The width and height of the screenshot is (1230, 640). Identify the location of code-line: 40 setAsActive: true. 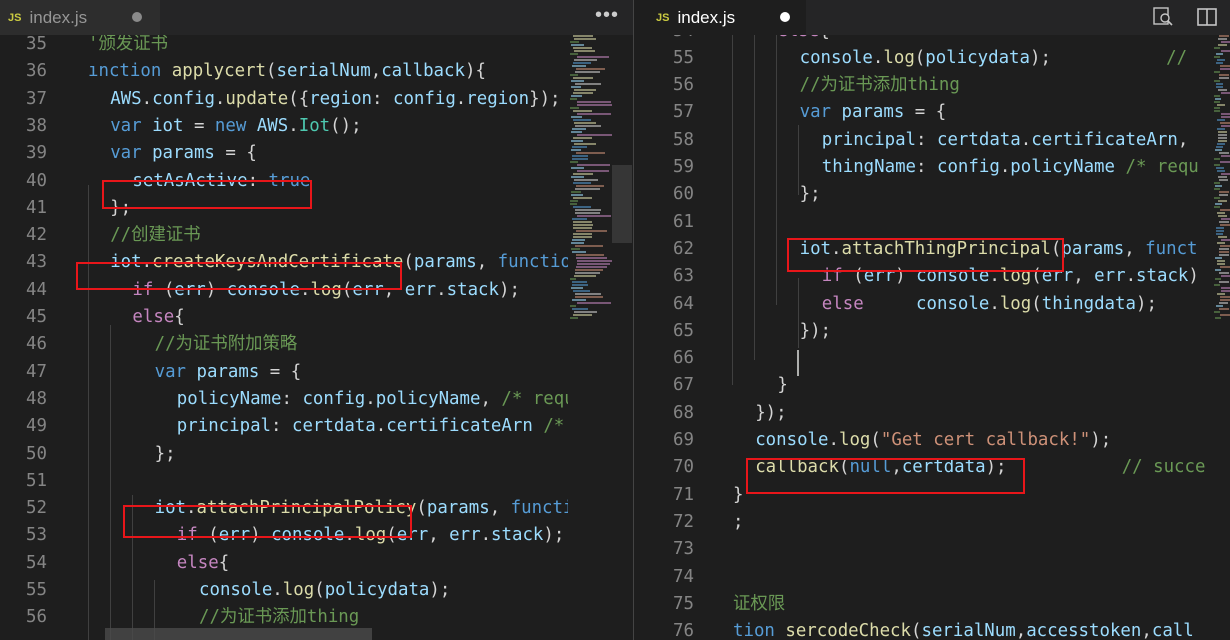
(316, 181).